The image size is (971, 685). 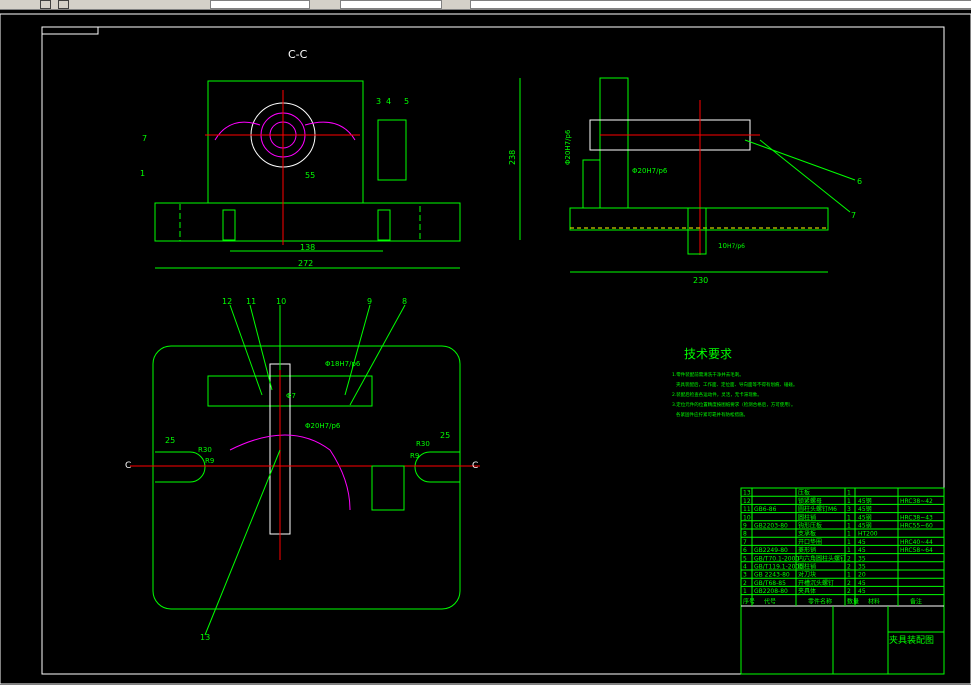 What do you see at coordinates (298, 54) in the screenshot?
I see `section-label: C-C` at bounding box center [298, 54].